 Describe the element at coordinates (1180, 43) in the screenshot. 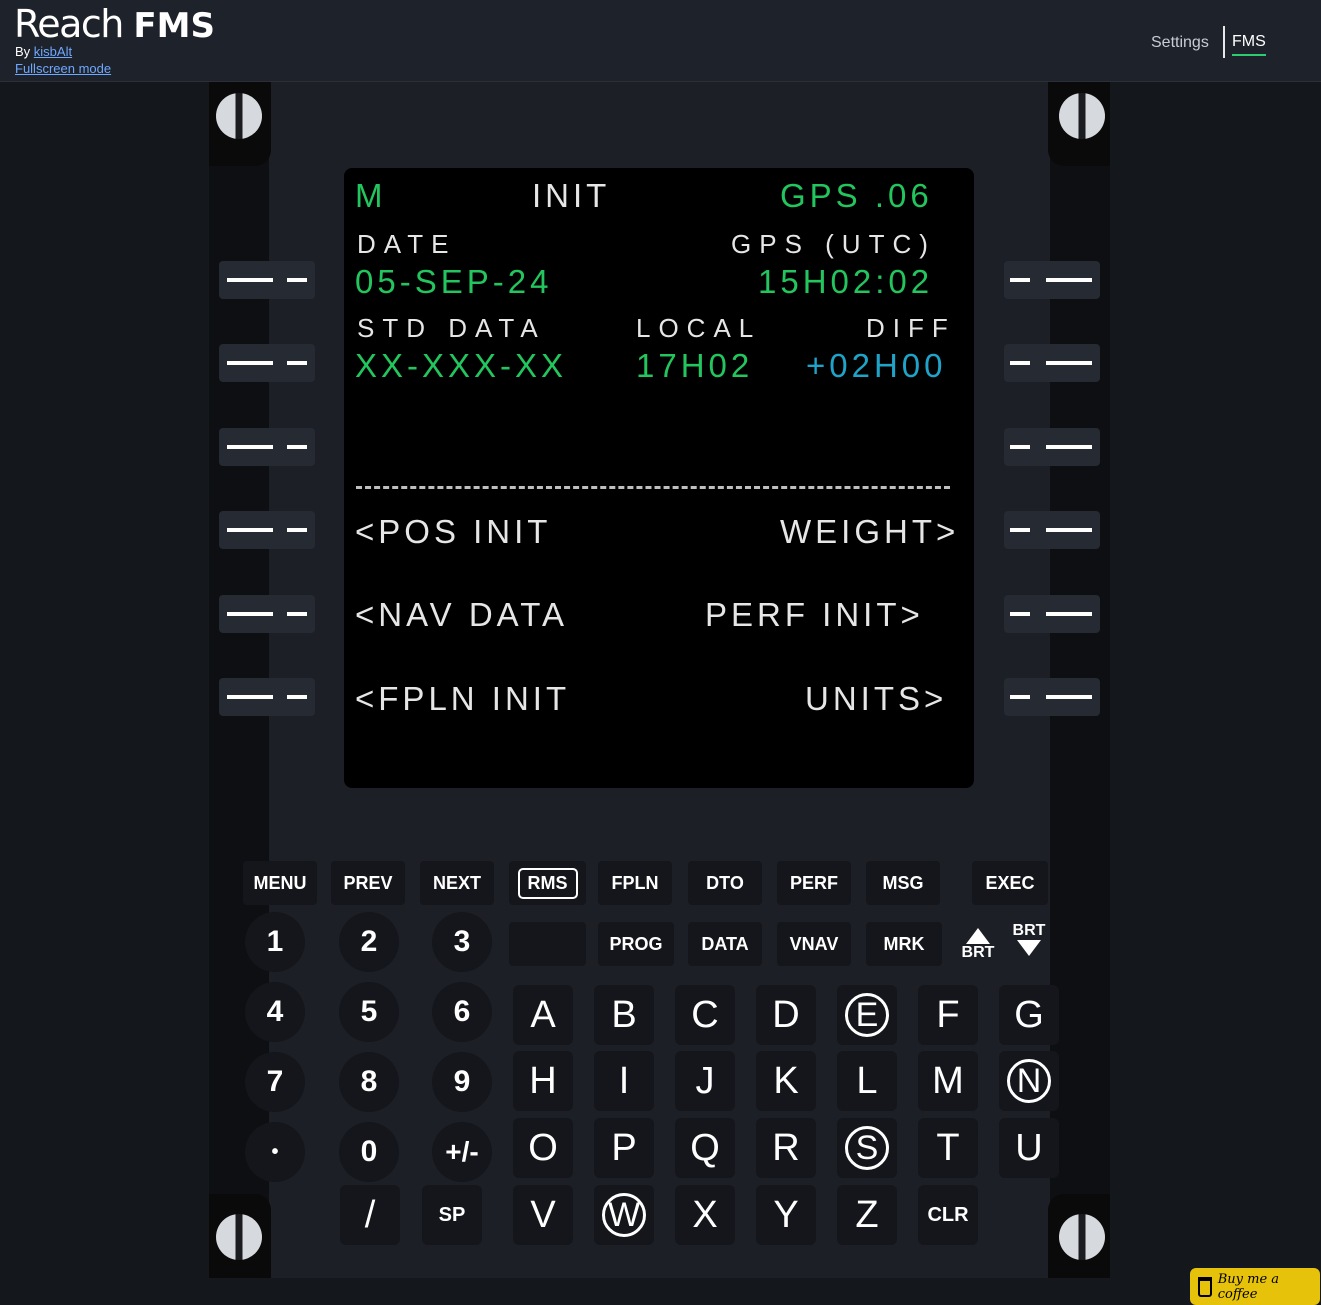

I see `nav-settings: Settings` at that location.